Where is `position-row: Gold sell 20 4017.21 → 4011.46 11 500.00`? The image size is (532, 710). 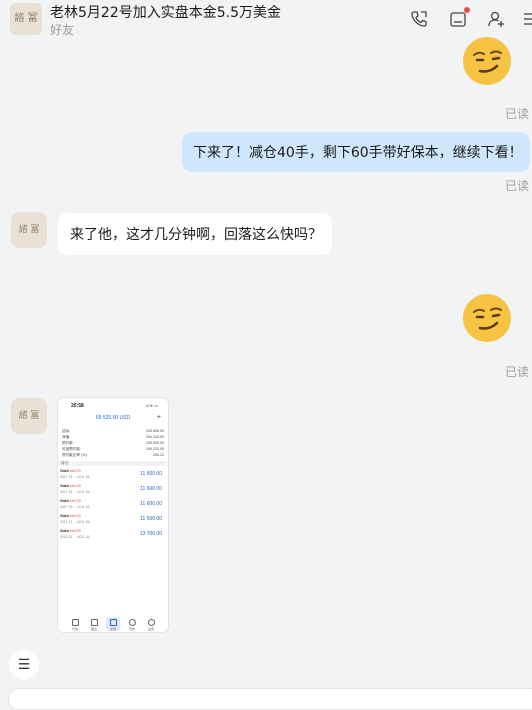
position-row: Gold sell 20 4017.21 → 4011.46 11 500.00 is located at coordinates (111, 519).